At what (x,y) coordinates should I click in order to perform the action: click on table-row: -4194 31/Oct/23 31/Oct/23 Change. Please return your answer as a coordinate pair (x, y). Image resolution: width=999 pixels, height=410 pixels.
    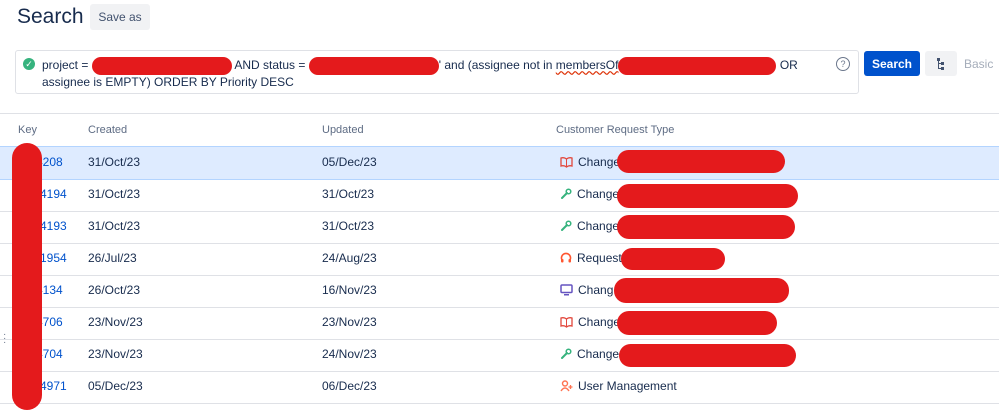
    Looking at the image, I should click on (499, 195).